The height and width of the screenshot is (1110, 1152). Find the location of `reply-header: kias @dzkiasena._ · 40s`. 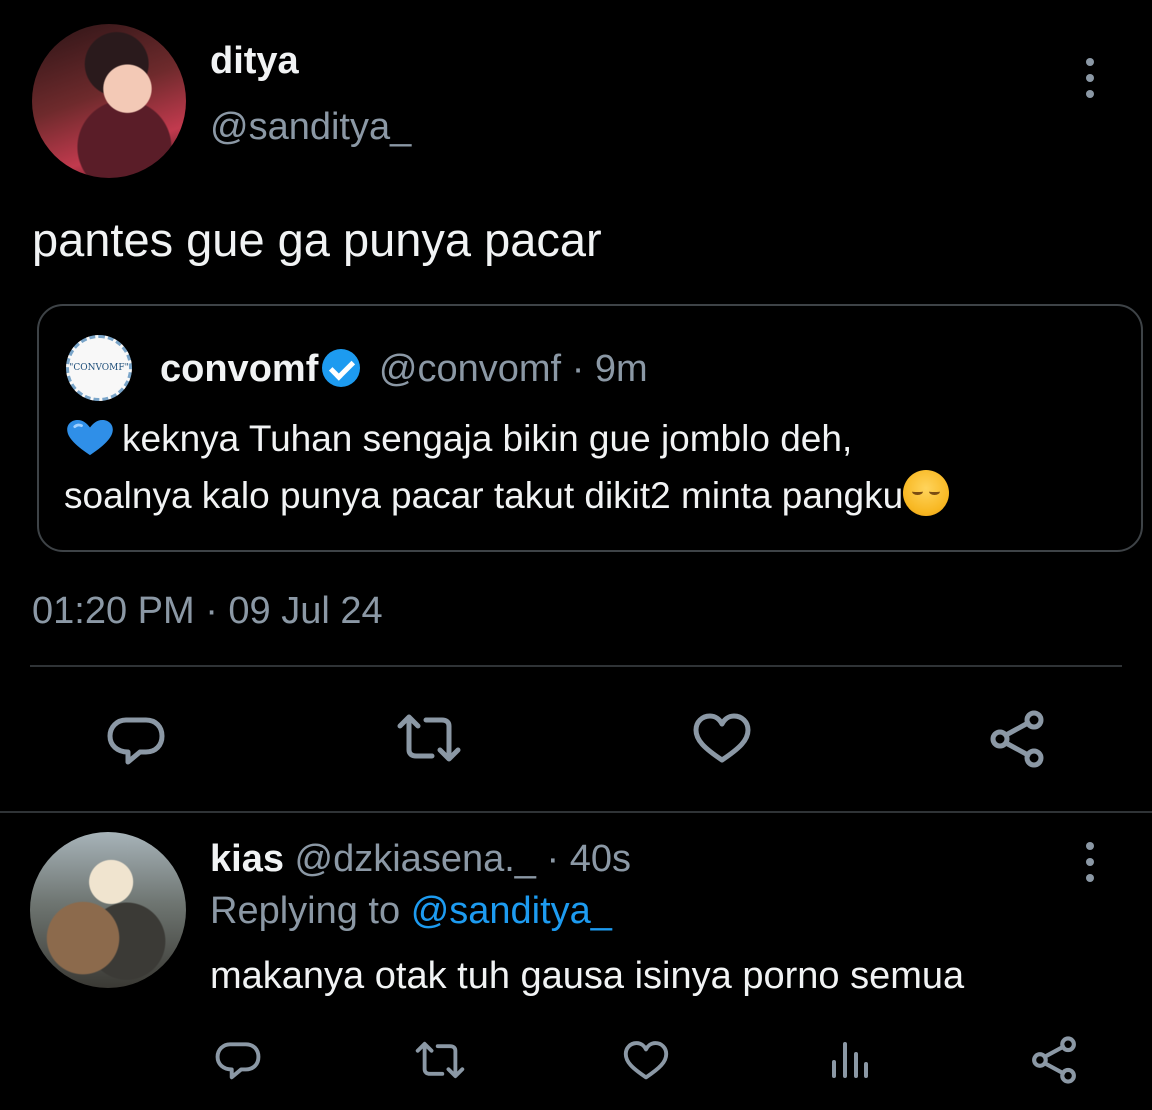

reply-header: kias @dzkiasena._ · 40s is located at coordinates (420, 859).